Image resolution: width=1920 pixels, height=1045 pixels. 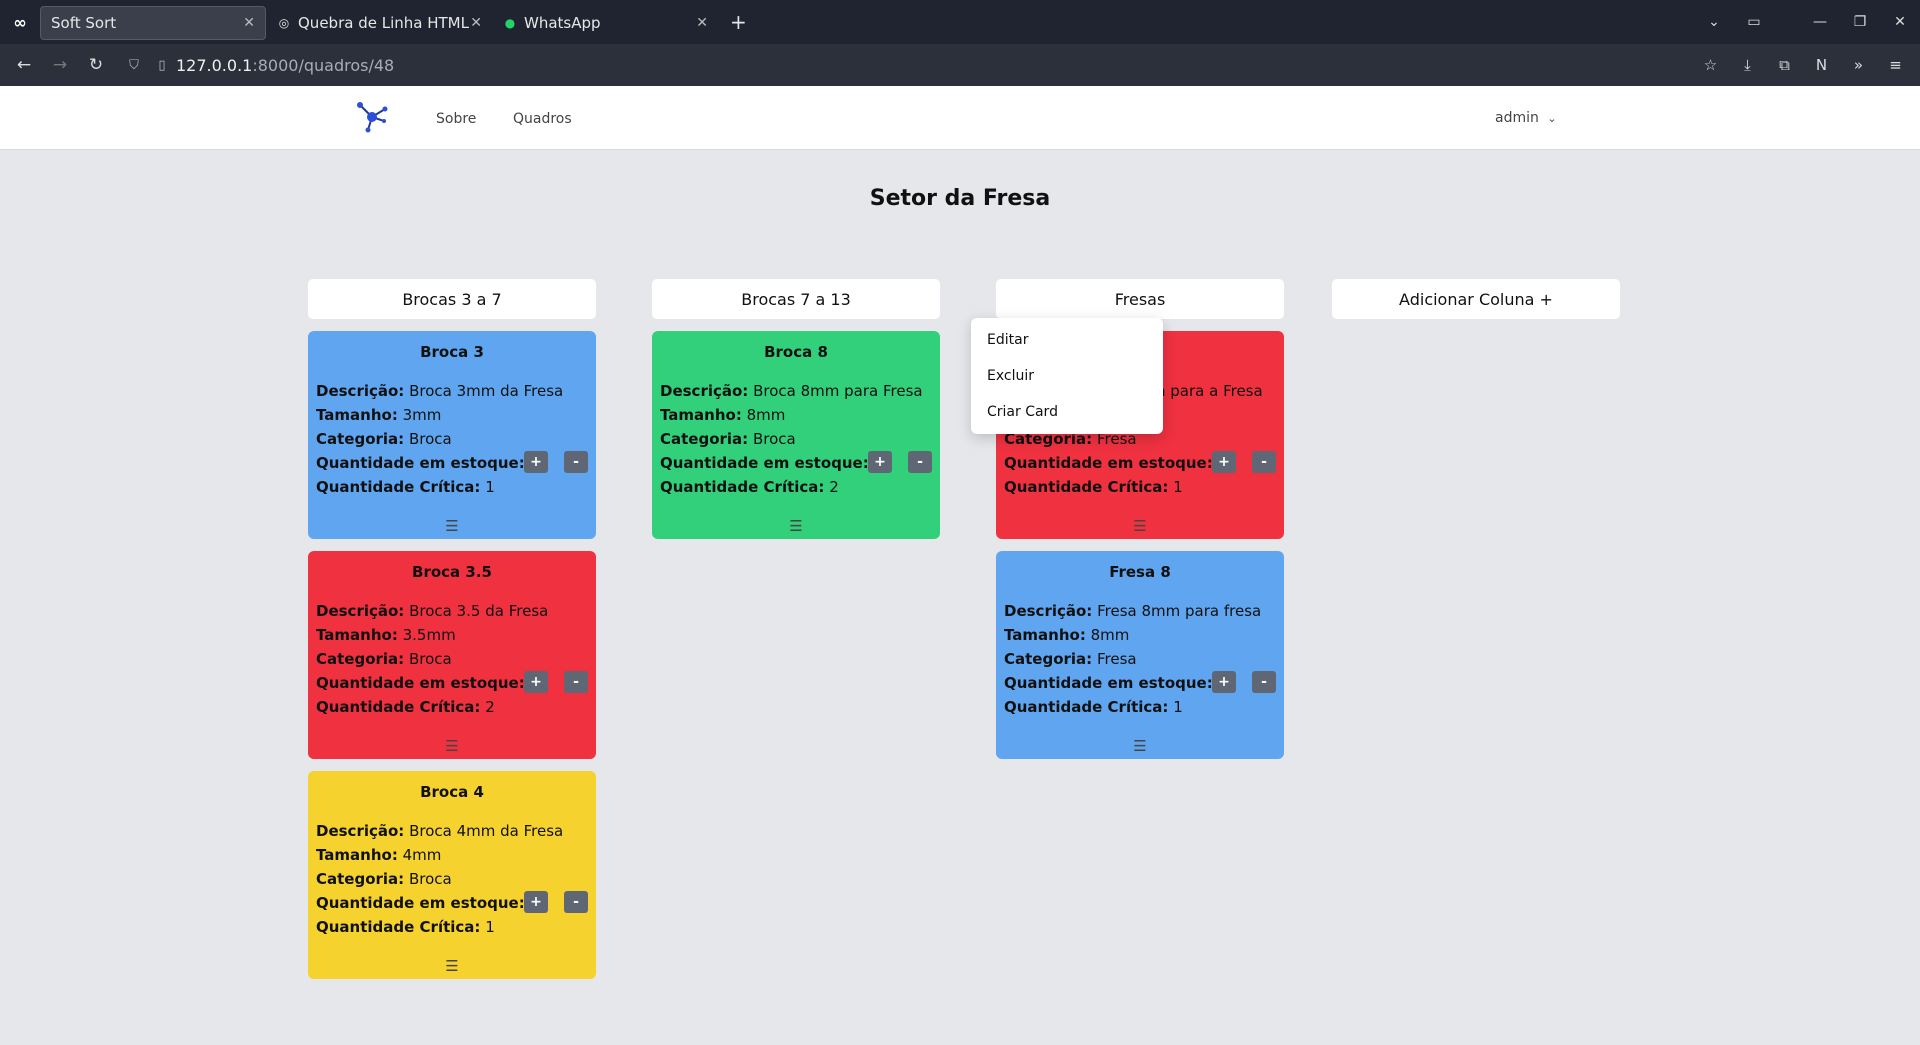 What do you see at coordinates (153, 23) in the screenshot?
I see `tab-soft-sort: Soft Sort ✕` at bounding box center [153, 23].